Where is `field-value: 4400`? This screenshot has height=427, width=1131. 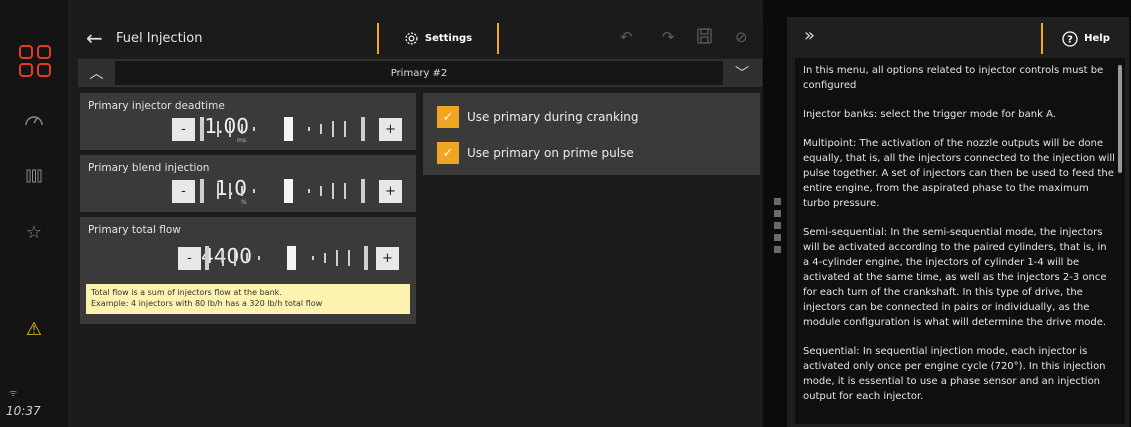
field-value: 4400 is located at coordinates (177, 256).